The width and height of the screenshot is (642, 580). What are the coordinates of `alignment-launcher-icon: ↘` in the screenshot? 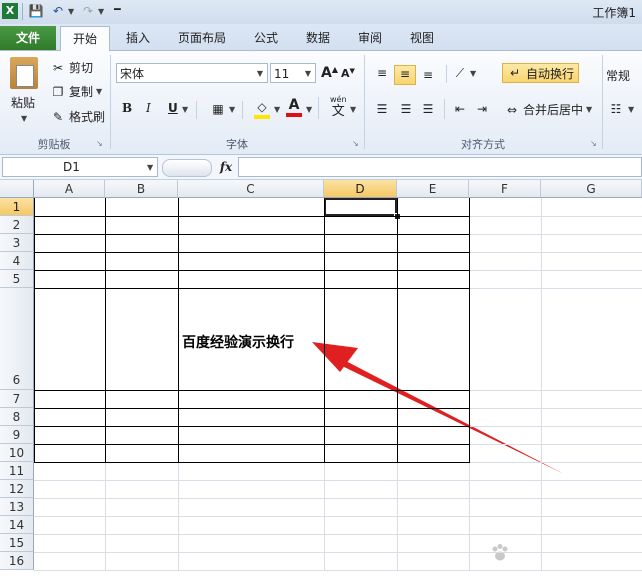 It's located at (593, 143).